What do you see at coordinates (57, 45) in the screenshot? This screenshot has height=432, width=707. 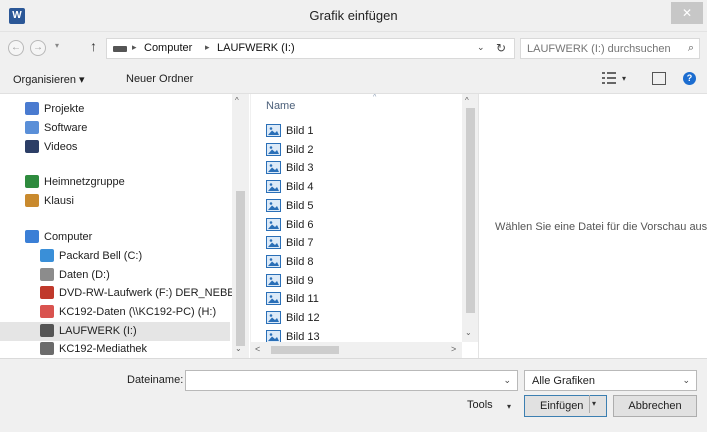 I see `recent-locations-dropdown: ▾` at bounding box center [57, 45].